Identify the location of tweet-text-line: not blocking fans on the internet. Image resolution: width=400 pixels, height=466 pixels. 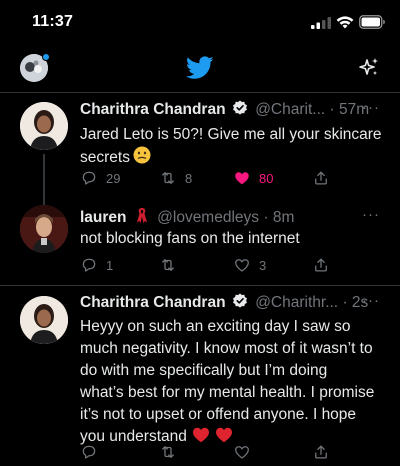
(190, 238).